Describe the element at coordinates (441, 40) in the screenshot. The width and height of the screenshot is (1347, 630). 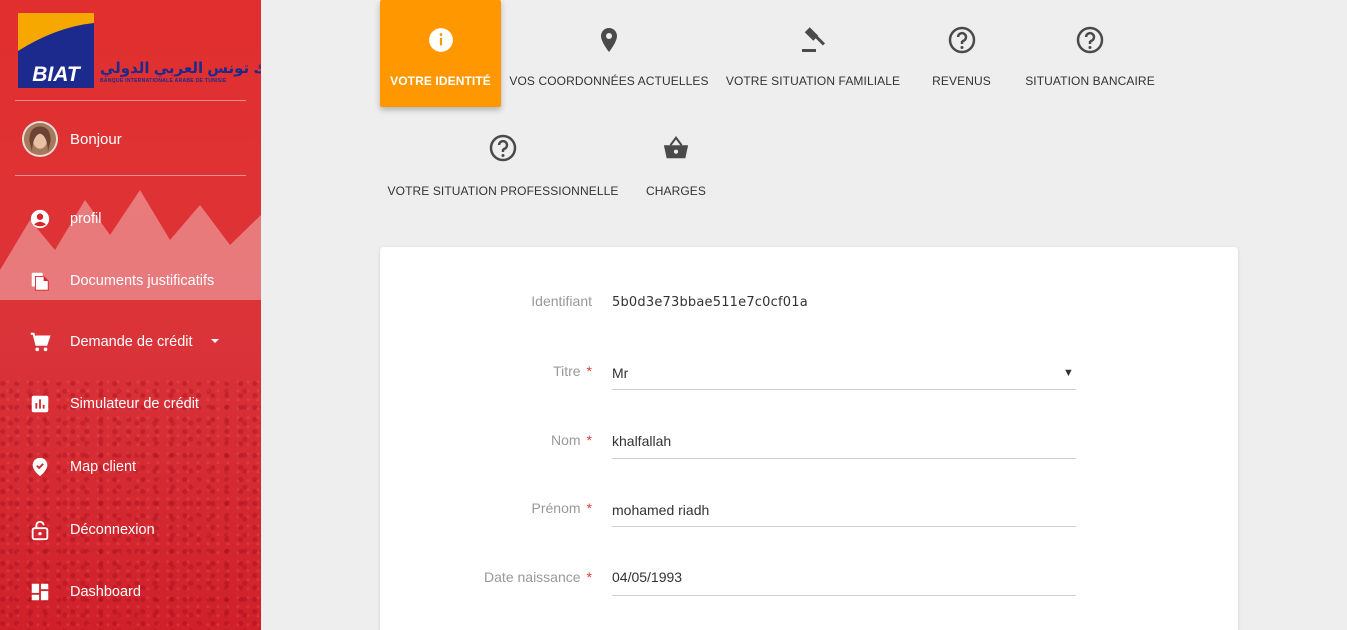
I see `info-icon` at that location.